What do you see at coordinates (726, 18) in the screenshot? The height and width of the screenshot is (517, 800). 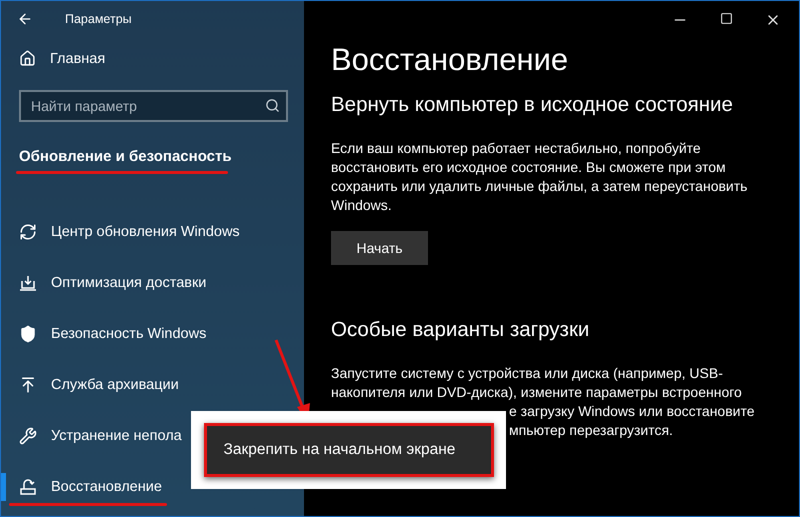 I see `maximize-icon` at bounding box center [726, 18].